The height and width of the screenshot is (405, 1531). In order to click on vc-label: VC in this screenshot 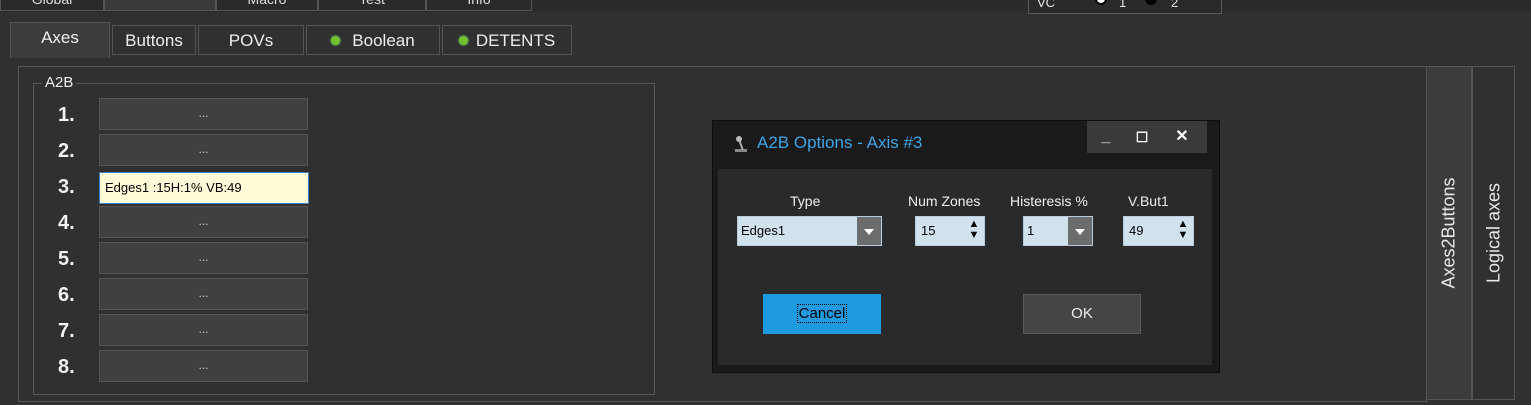, I will do `click(1046, 5)`.